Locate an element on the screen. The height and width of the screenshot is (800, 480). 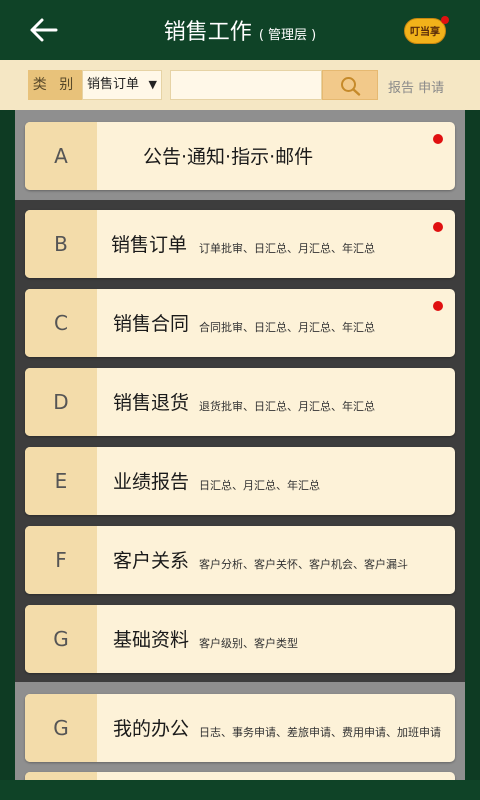
menu-card-sales-contracts: C 销售合同 合同批审、日汇总、月汇总、年汇总 is located at coordinates (240, 323).